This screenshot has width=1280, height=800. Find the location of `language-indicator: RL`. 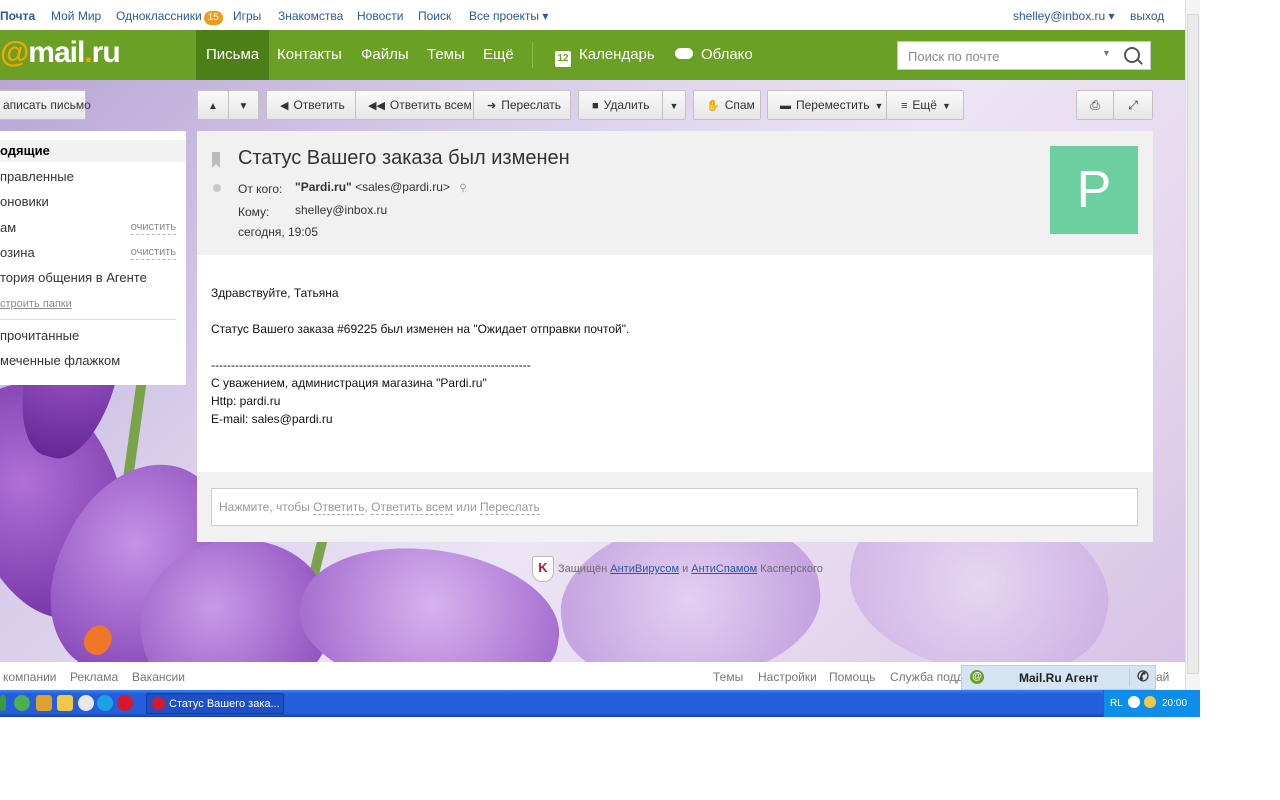

language-indicator: RL is located at coordinates (1116, 703).